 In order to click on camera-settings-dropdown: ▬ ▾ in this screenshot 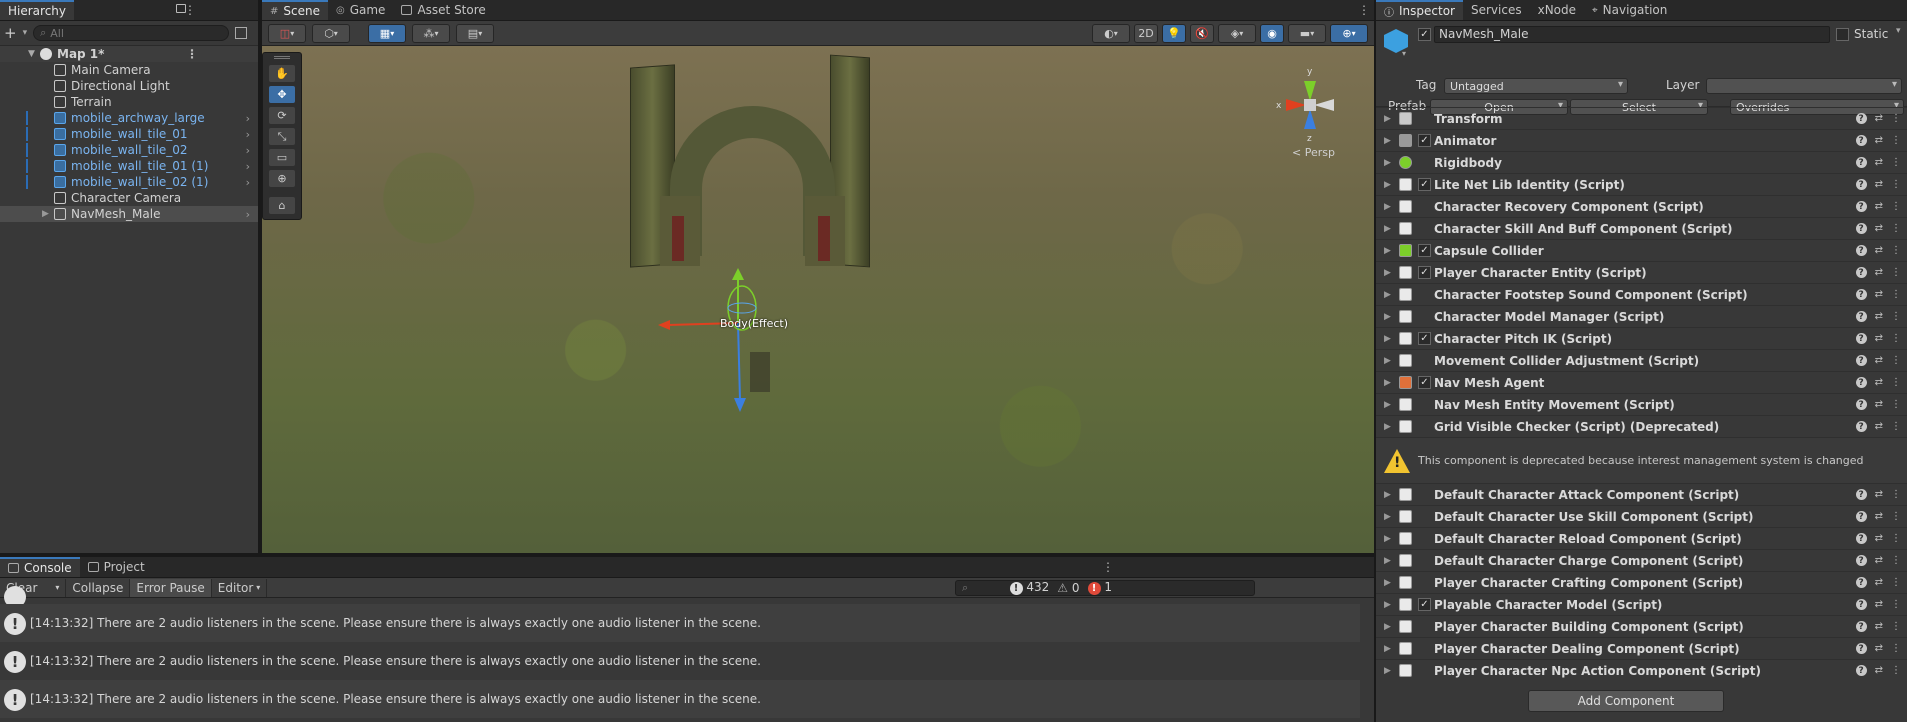, I will do `click(1307, 33)`.